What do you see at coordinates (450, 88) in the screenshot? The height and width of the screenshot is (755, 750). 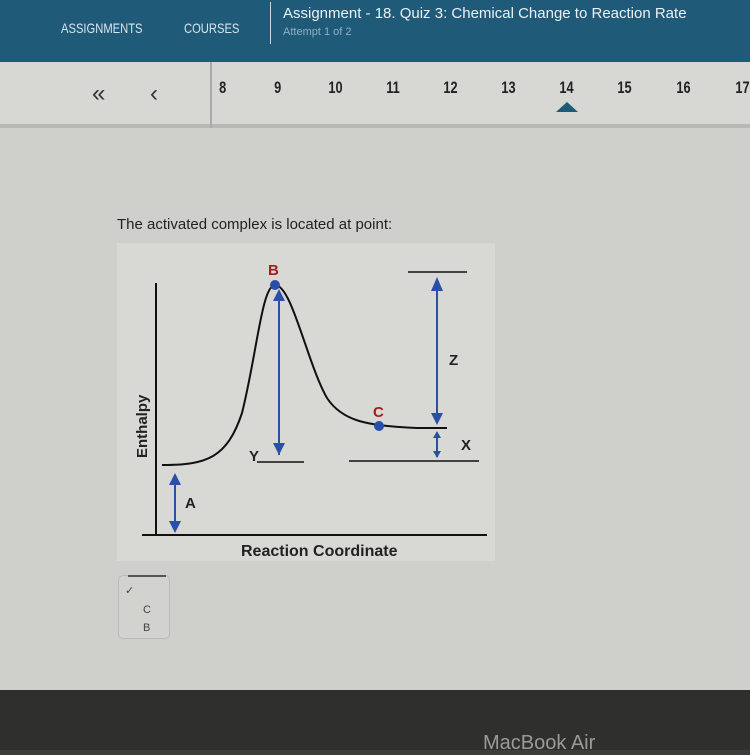 I see `question-number: 12` at bounding box center [450, 88].